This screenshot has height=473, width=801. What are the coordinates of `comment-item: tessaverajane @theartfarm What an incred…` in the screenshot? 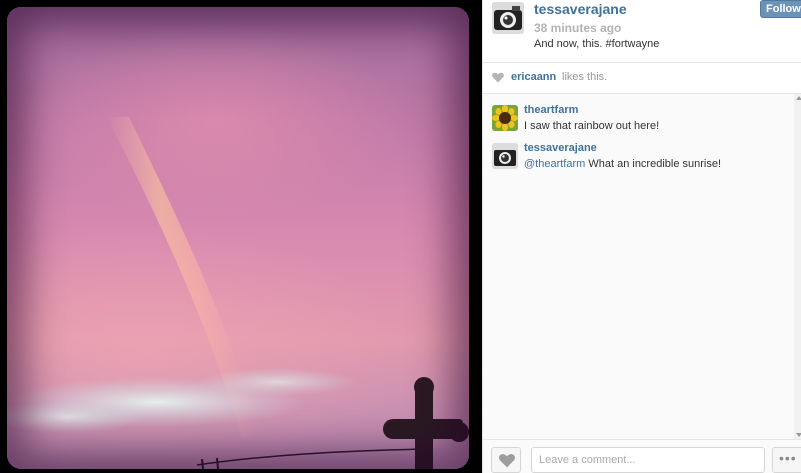 It's located at (638, 154).